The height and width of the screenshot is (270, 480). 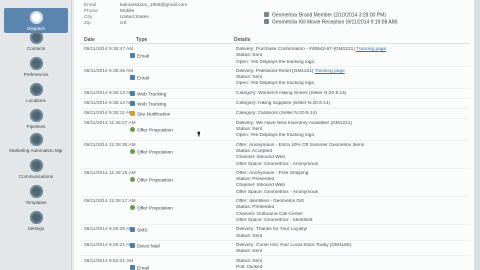 I want to click on detail-text: Offer: Anonymous - Free Shipping, so click(x=272, y=173).